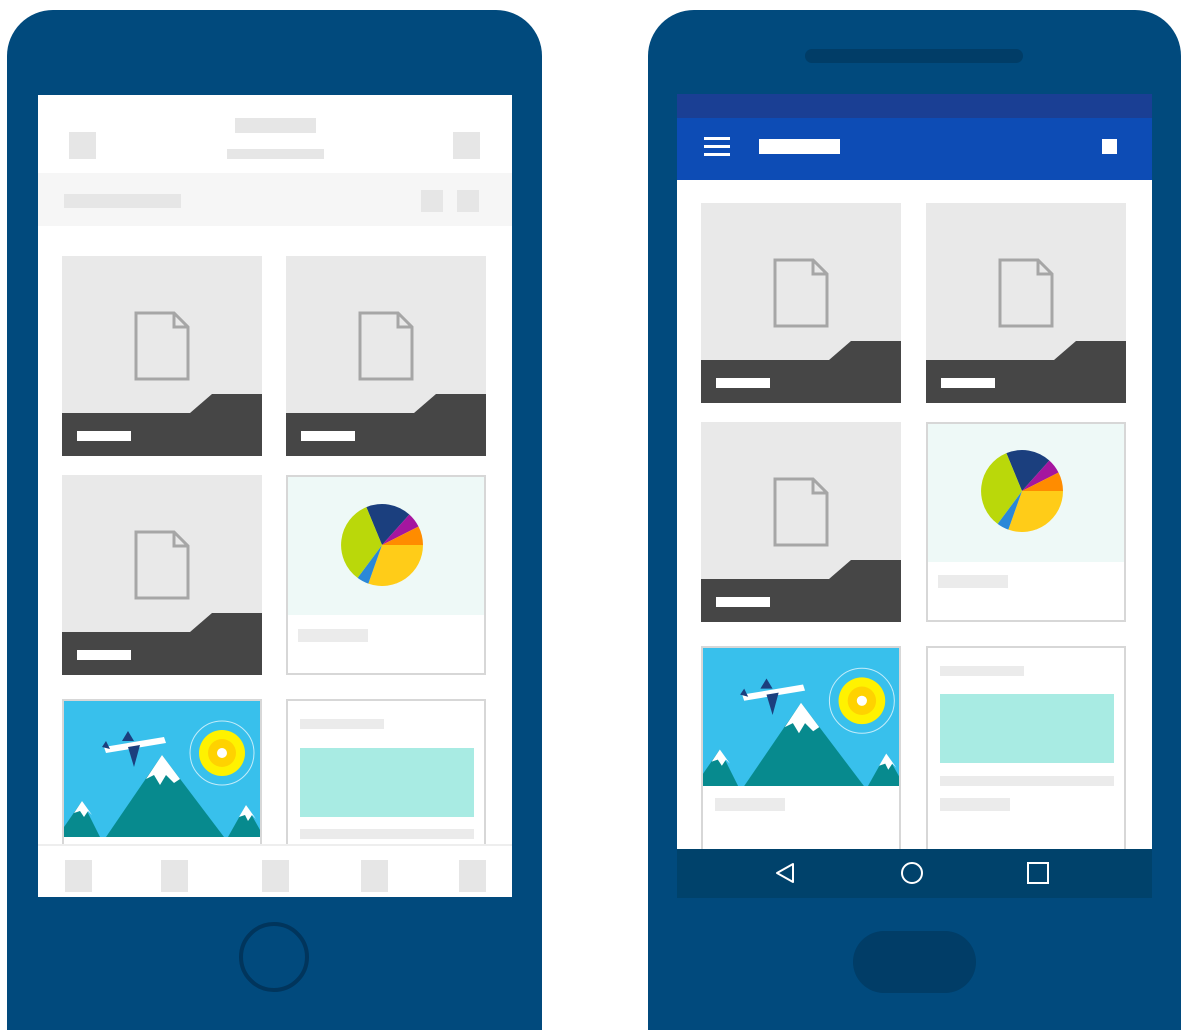 The image size is (1181, 1030). Describe the element at coordinates (82, 145) in the screenshot. I see `header-left-icon` at that location.